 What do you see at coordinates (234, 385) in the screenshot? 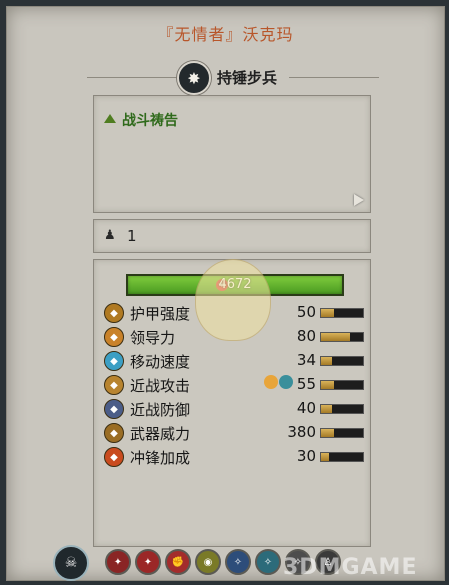
I see `stat-row: ◆ 近战攻击 55` at bounding box center [234, 385].